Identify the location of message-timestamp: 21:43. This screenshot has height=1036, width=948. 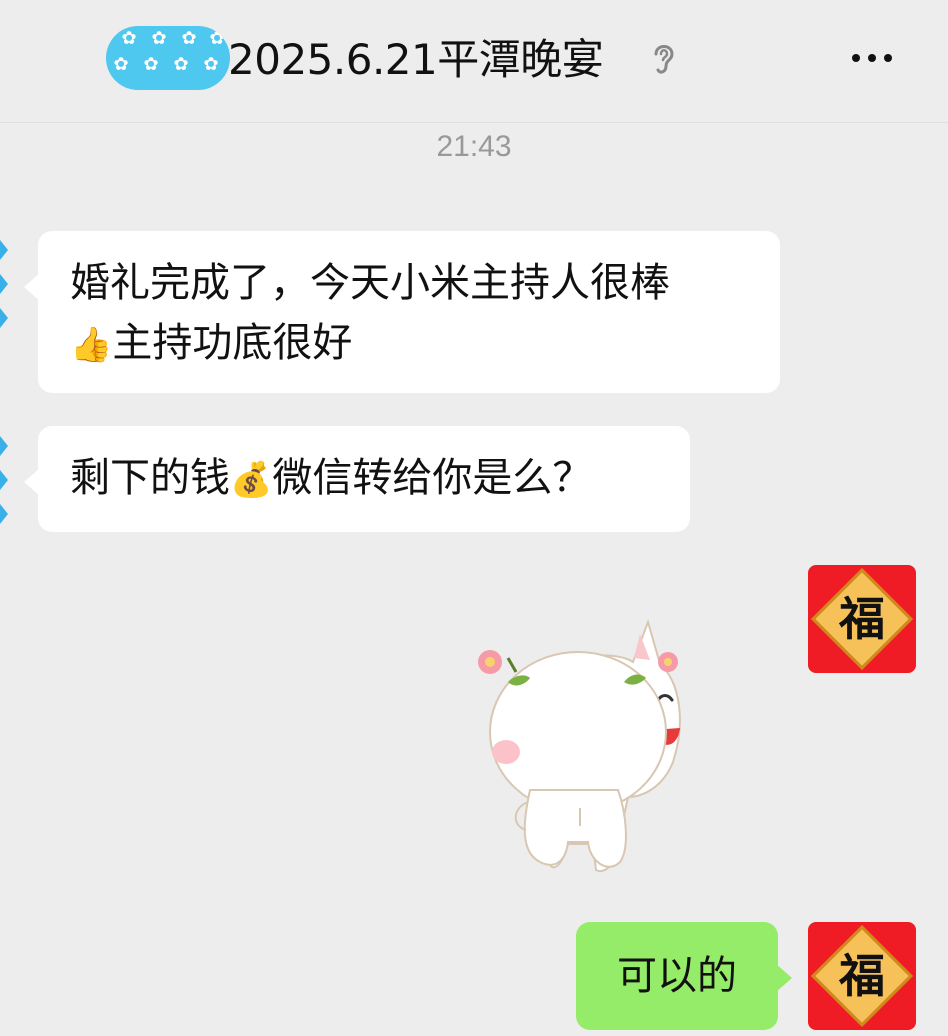
(474, 146).